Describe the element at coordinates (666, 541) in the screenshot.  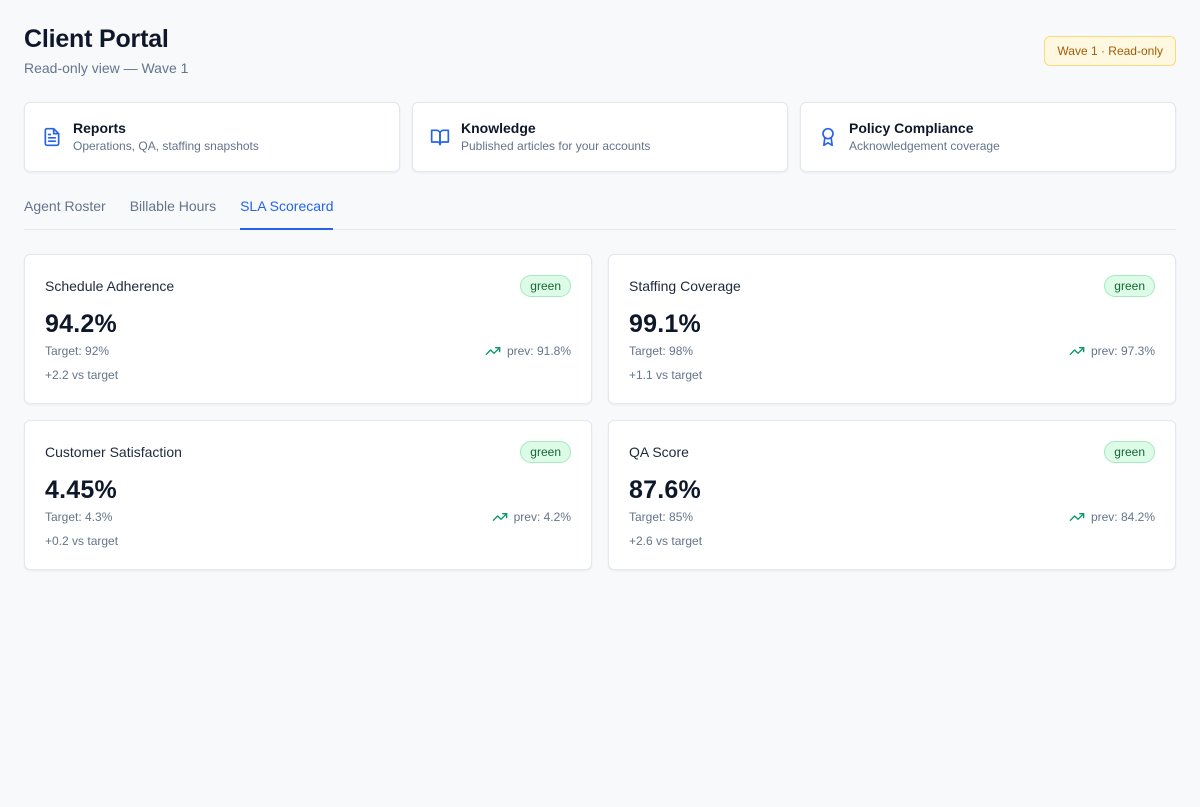
I see `metric-delta: +2.6 vs target` at that location.